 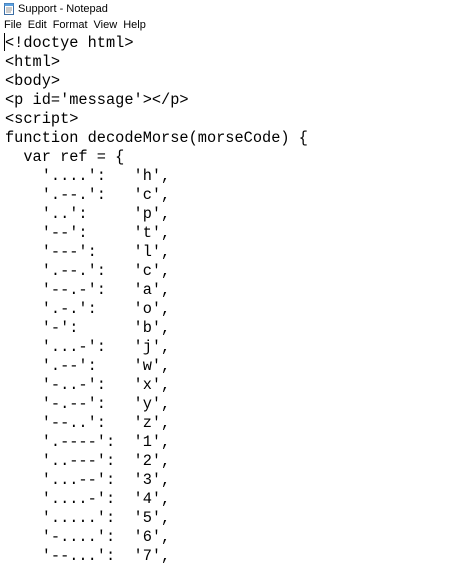 I want to click on code-line: '---': 'l',, so click(x=88, y=252).